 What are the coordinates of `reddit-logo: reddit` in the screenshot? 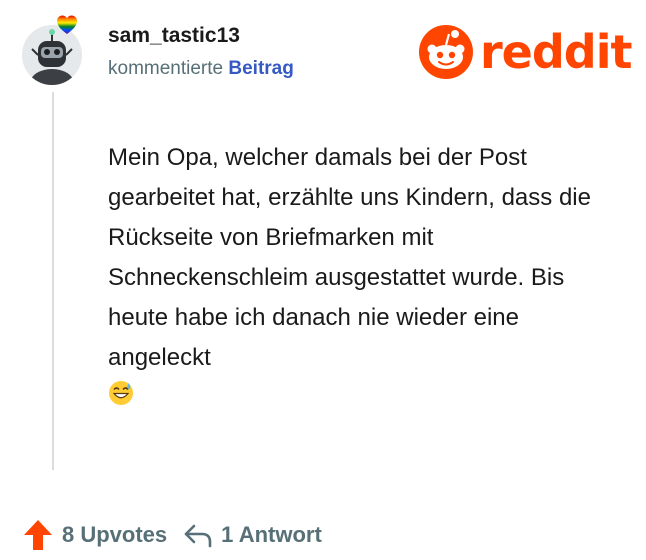 It's located at (525, 52).